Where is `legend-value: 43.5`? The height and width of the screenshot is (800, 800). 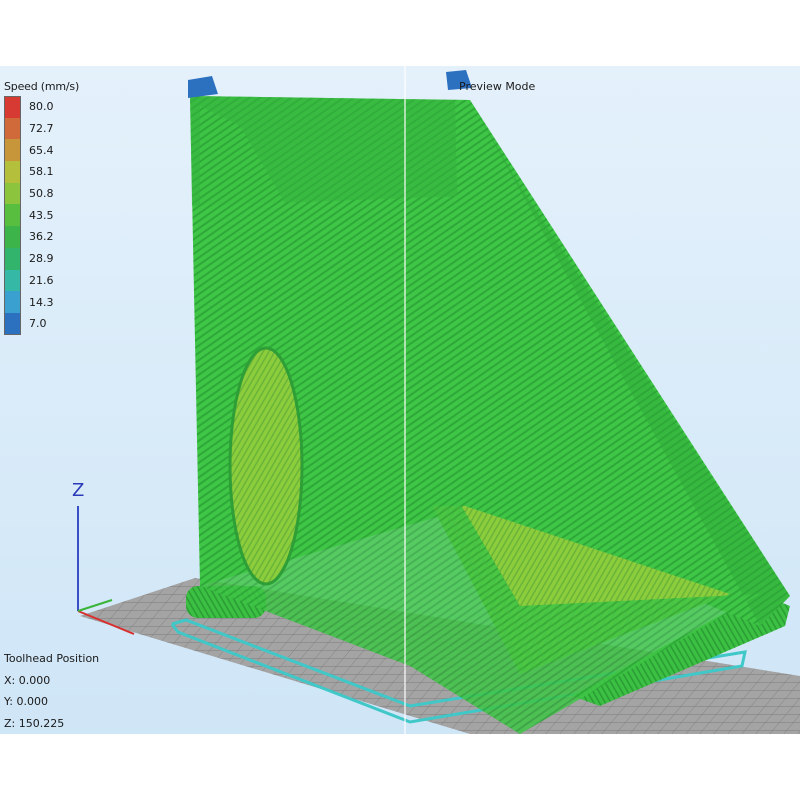
legend-value: 43.5 is located at coordinates (41, 215).